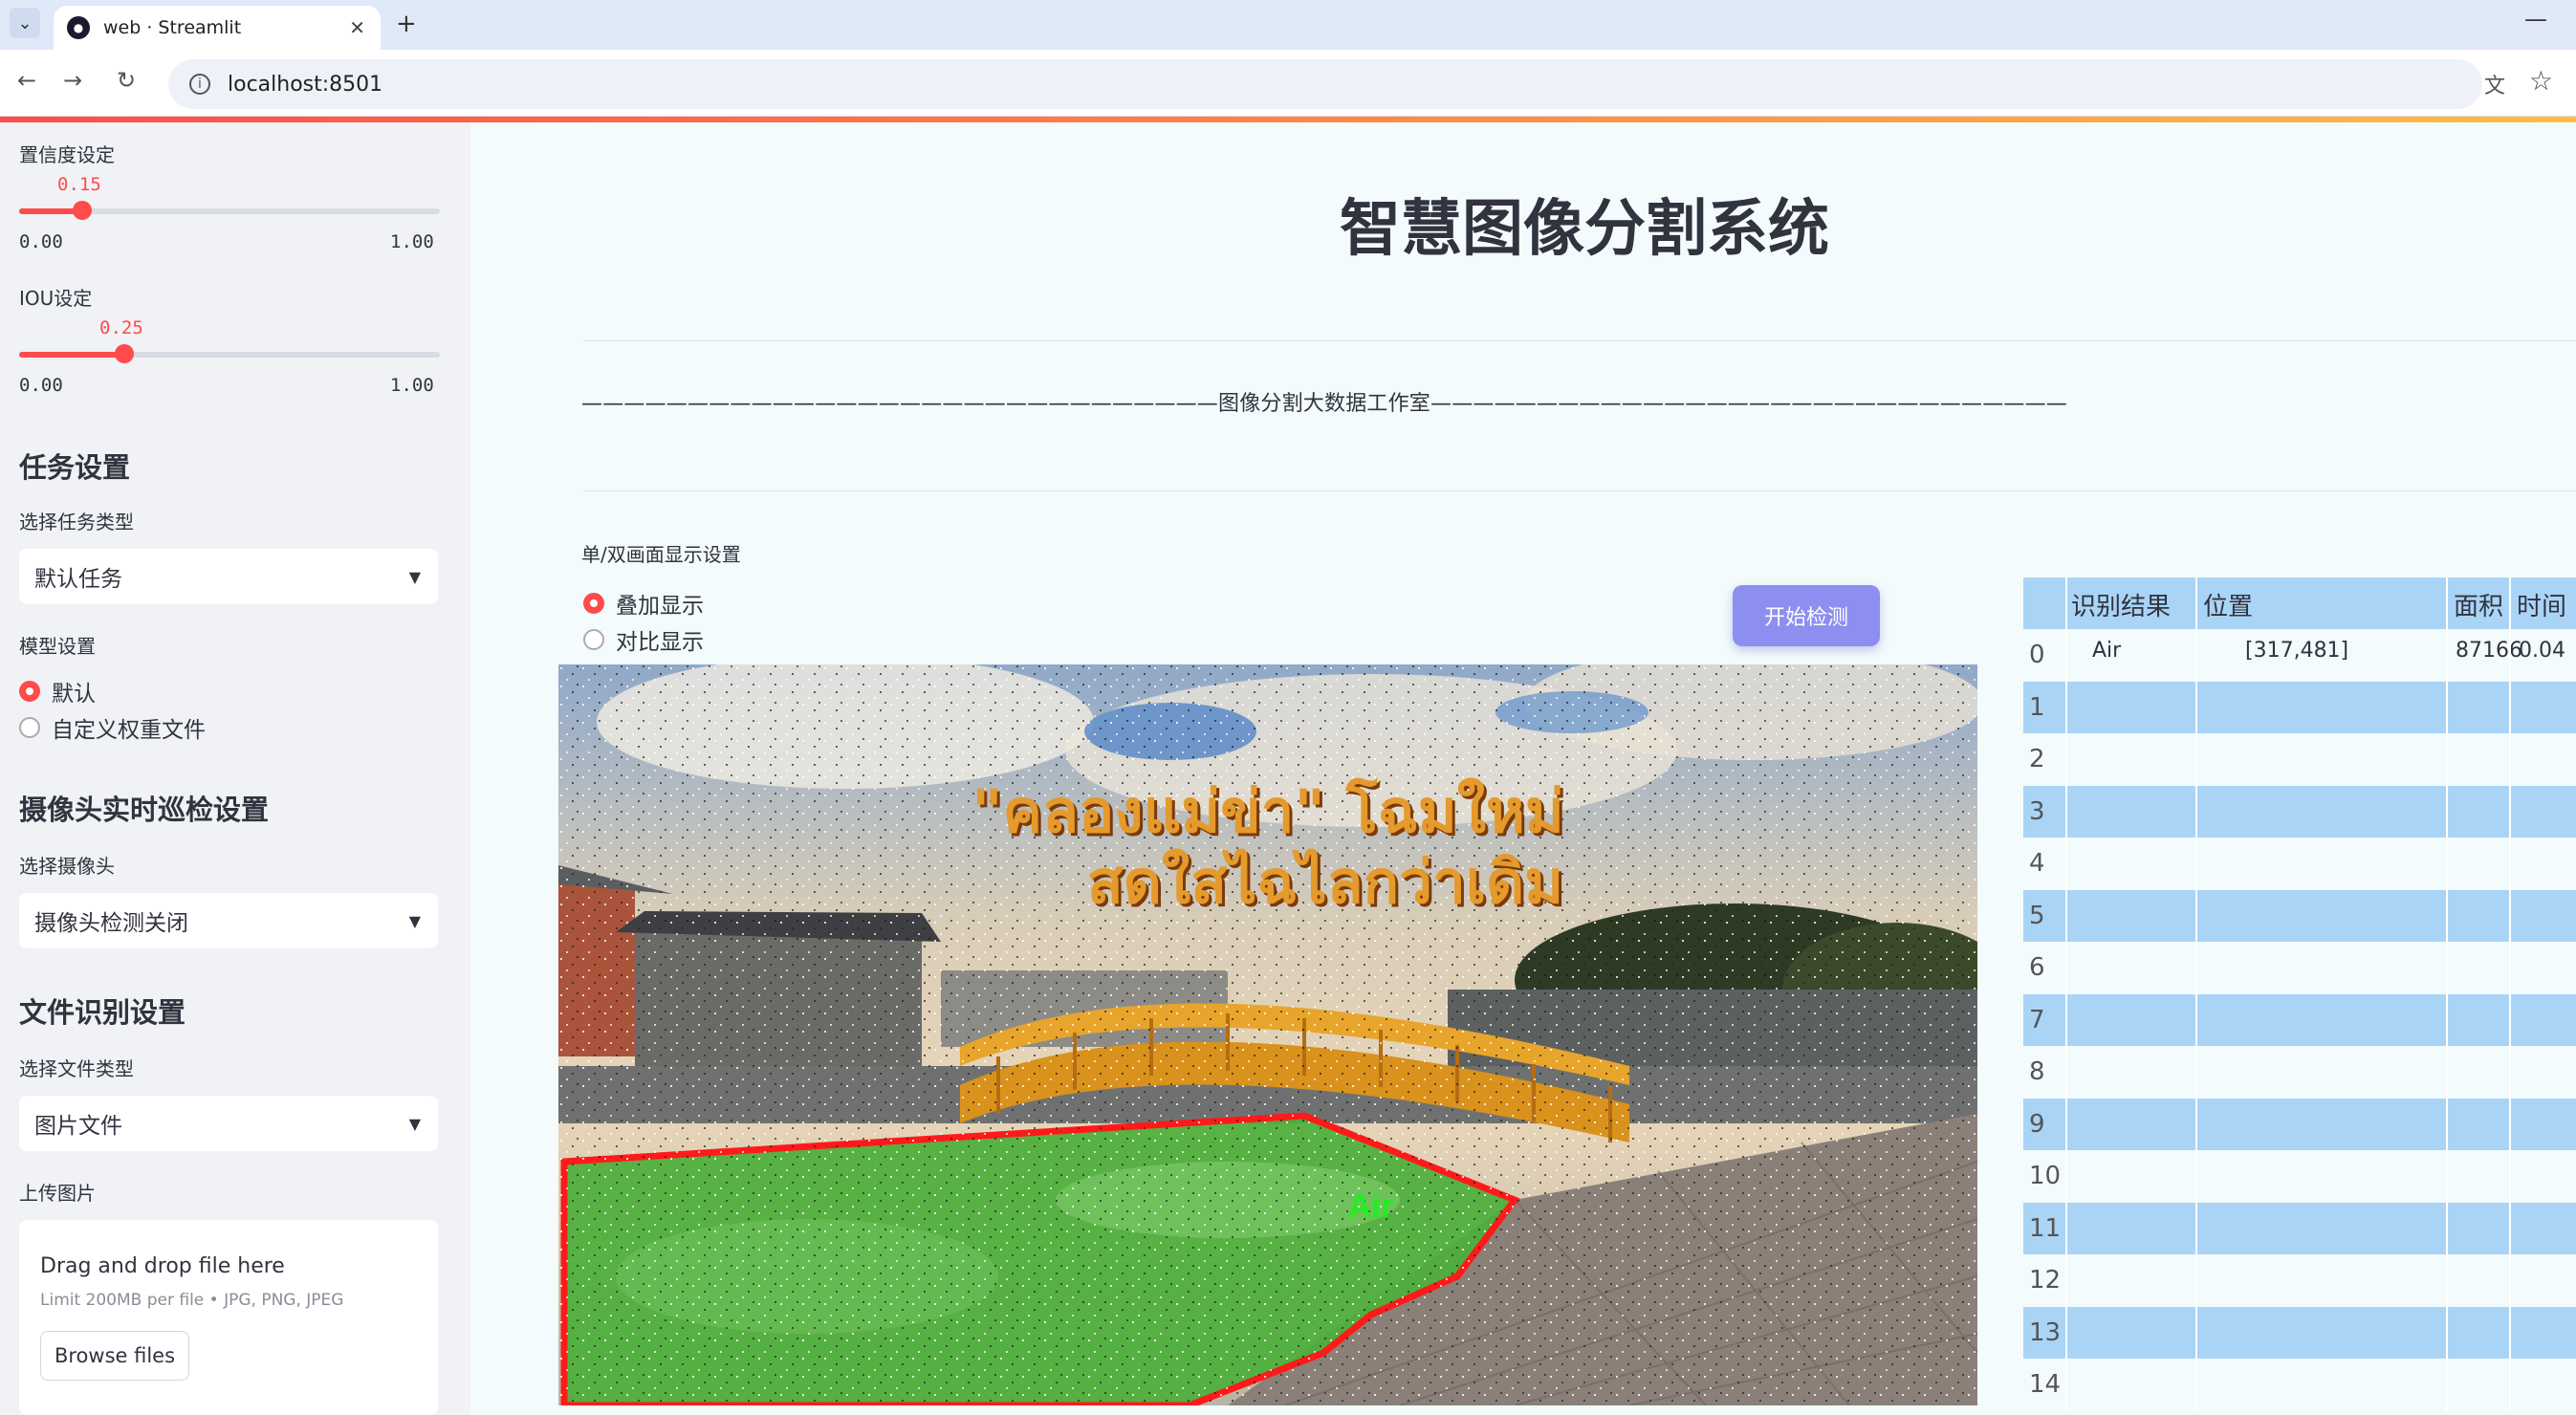 The height and width of the screenshot is (1415, 2576). I want to click on camera-select: 摄像头检测关闭 ▼, so click(228, 920).